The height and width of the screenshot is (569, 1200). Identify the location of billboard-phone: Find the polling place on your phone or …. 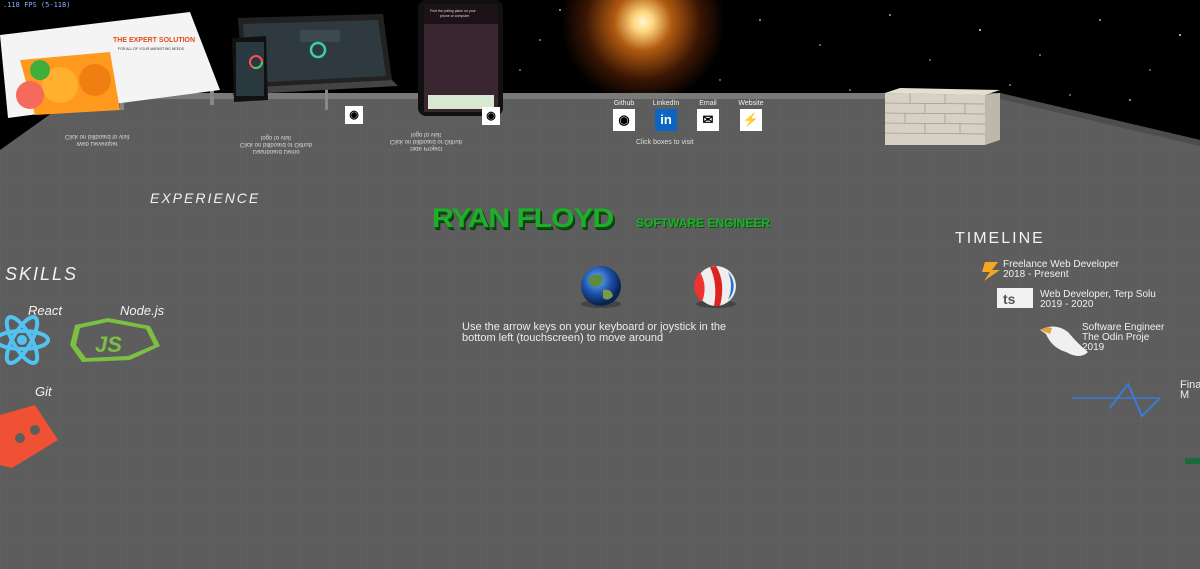
(460, 58).